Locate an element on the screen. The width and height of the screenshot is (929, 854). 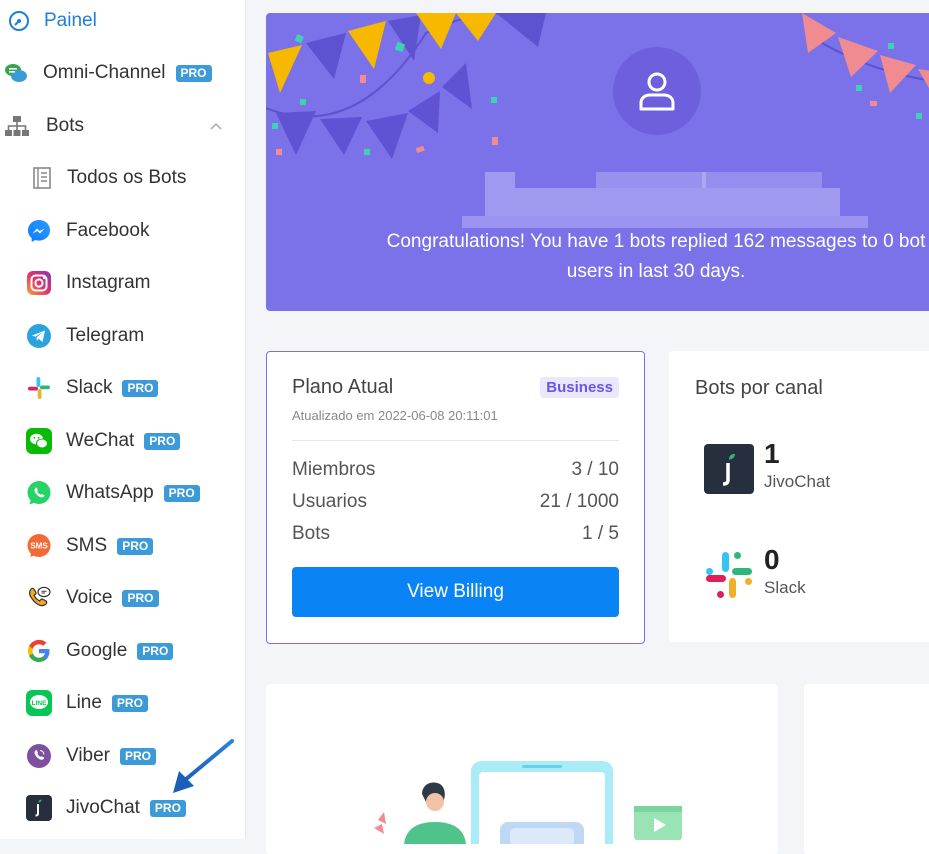
svg-text: LINE is located at coordinates (39, 703).